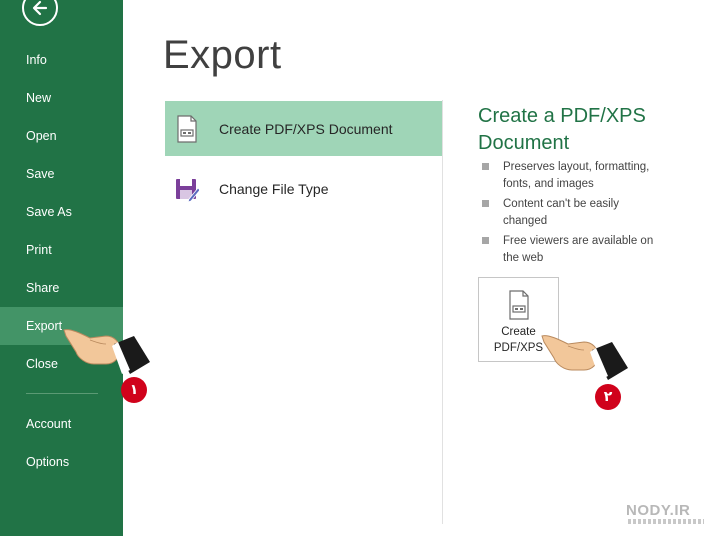  What do you see at coordinates (134, 390) in the screenshot?
I see `step-badge-1: ١` at bounding box center [134, 390].